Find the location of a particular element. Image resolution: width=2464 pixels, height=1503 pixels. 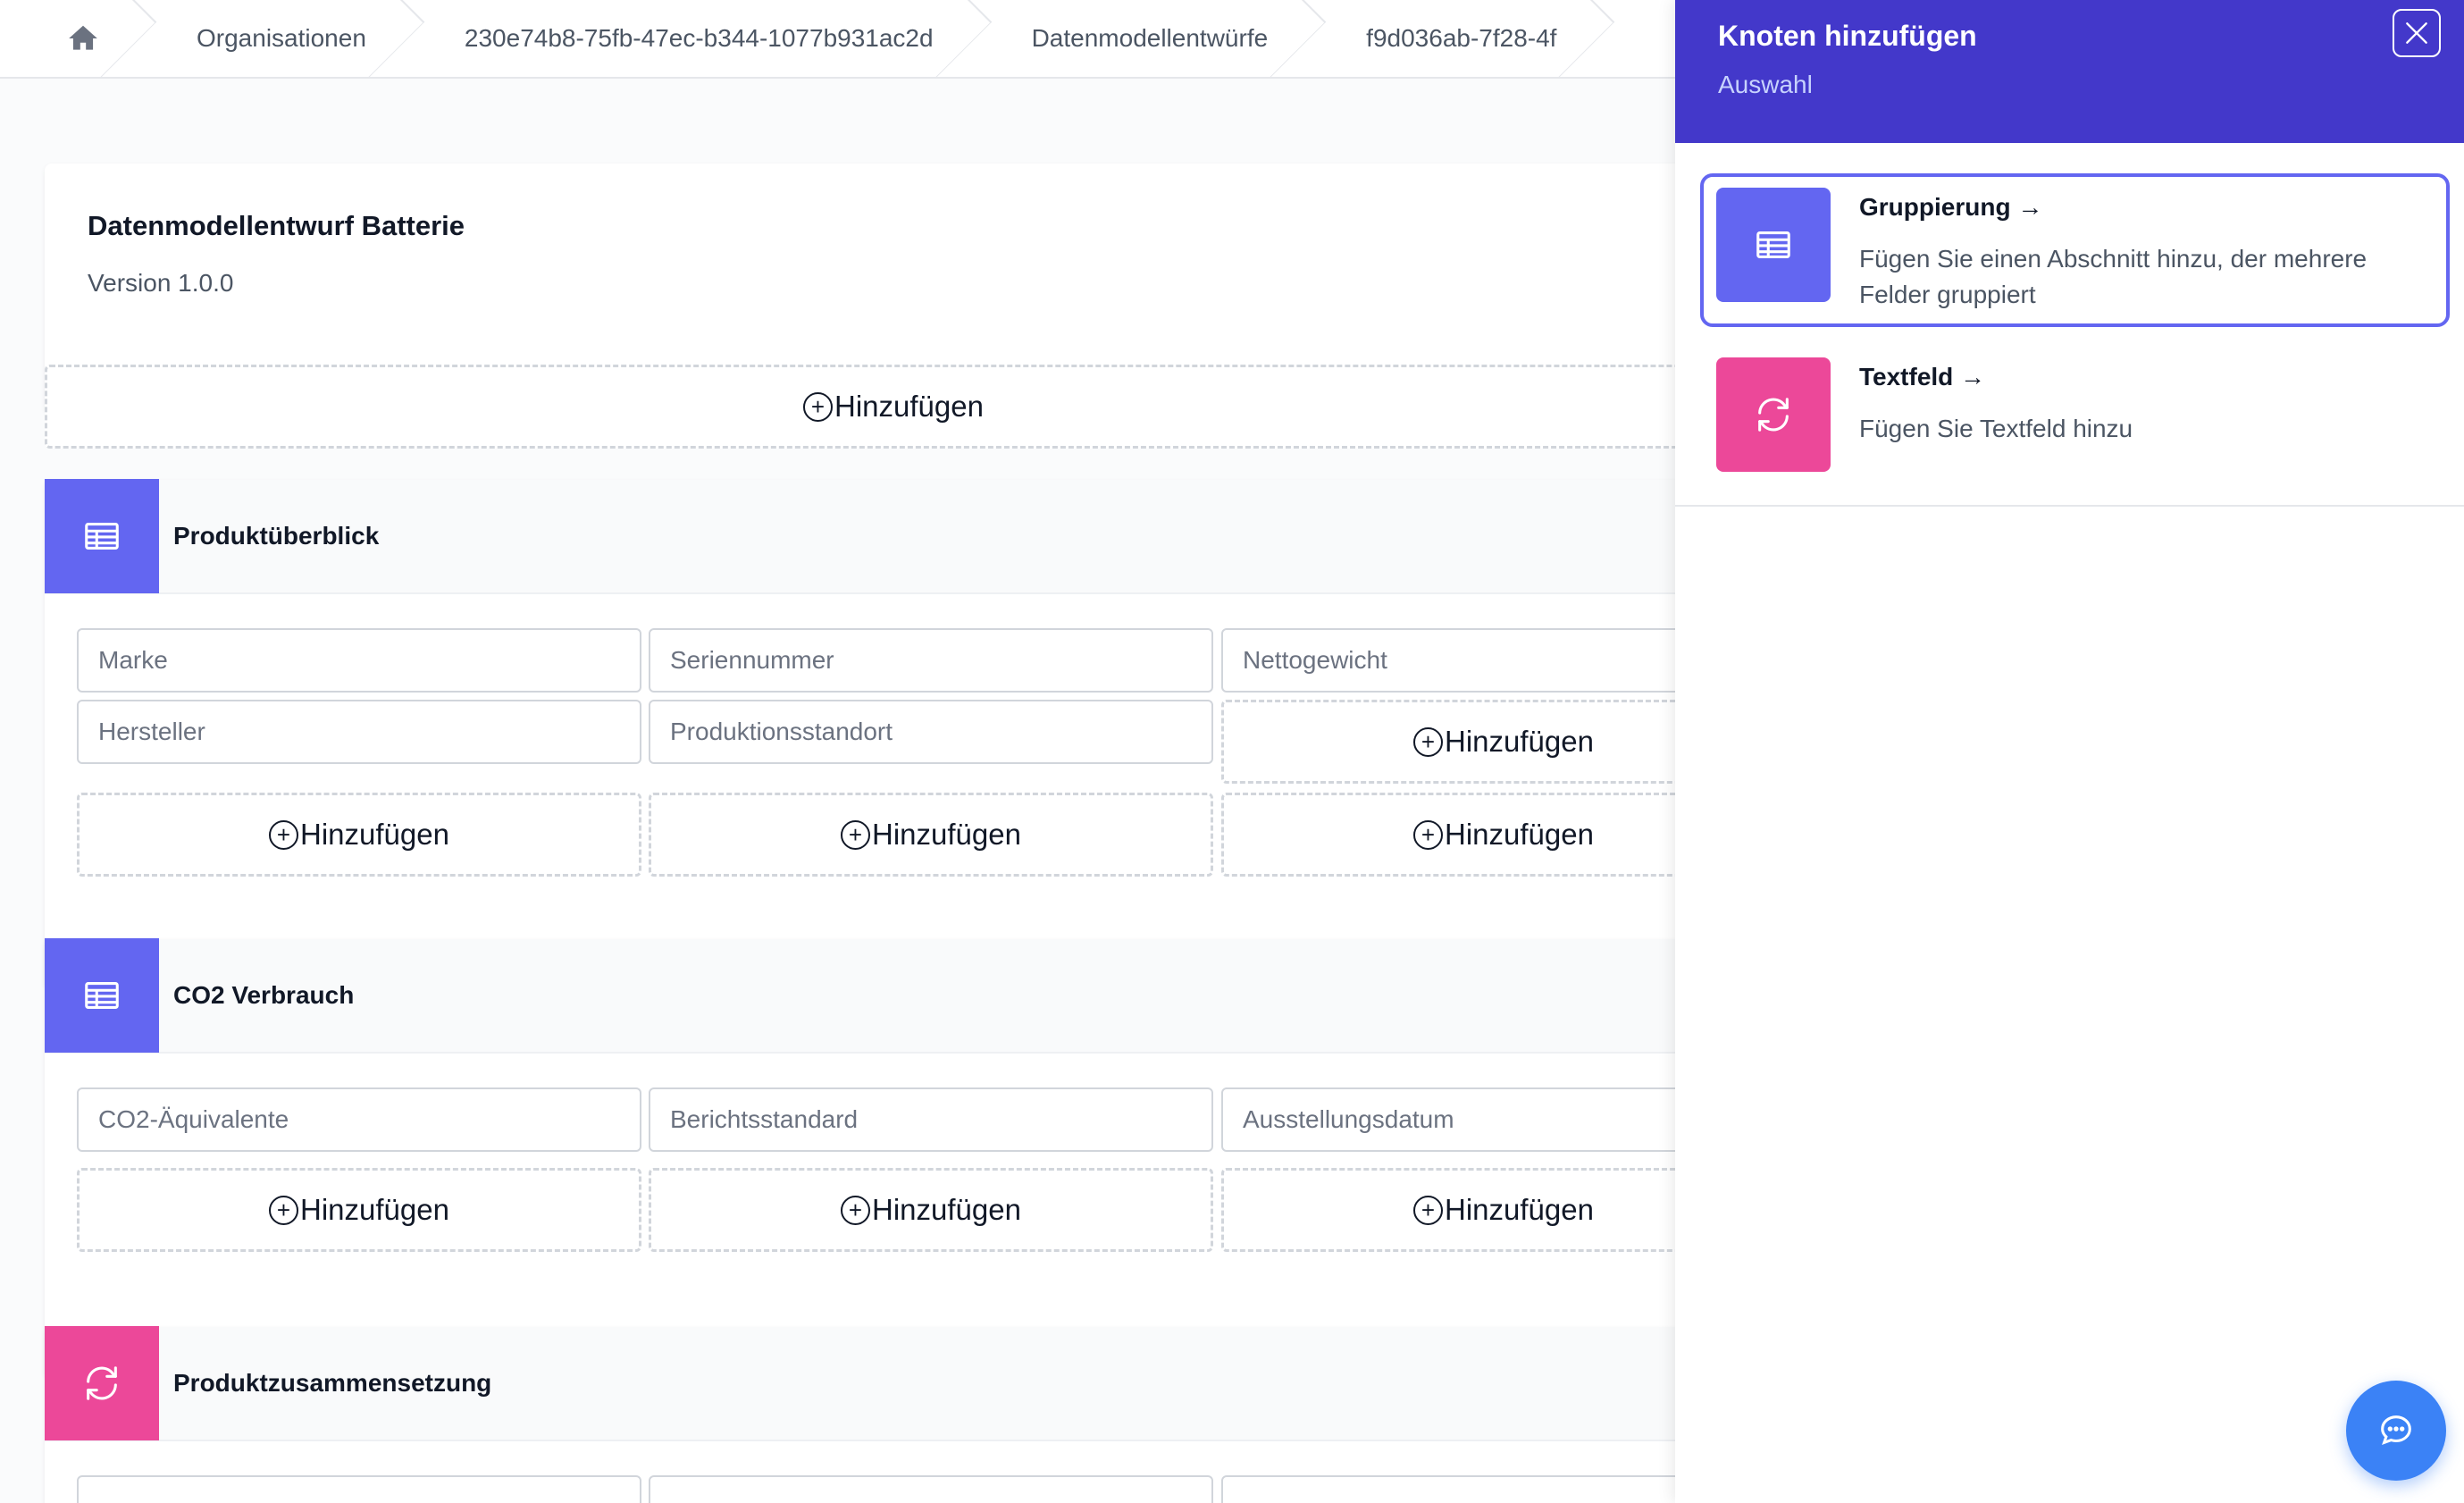

option-textfeld: Textfeld → Fügen Sie Textfeld hinzu is located at coordinates (2075, 414).